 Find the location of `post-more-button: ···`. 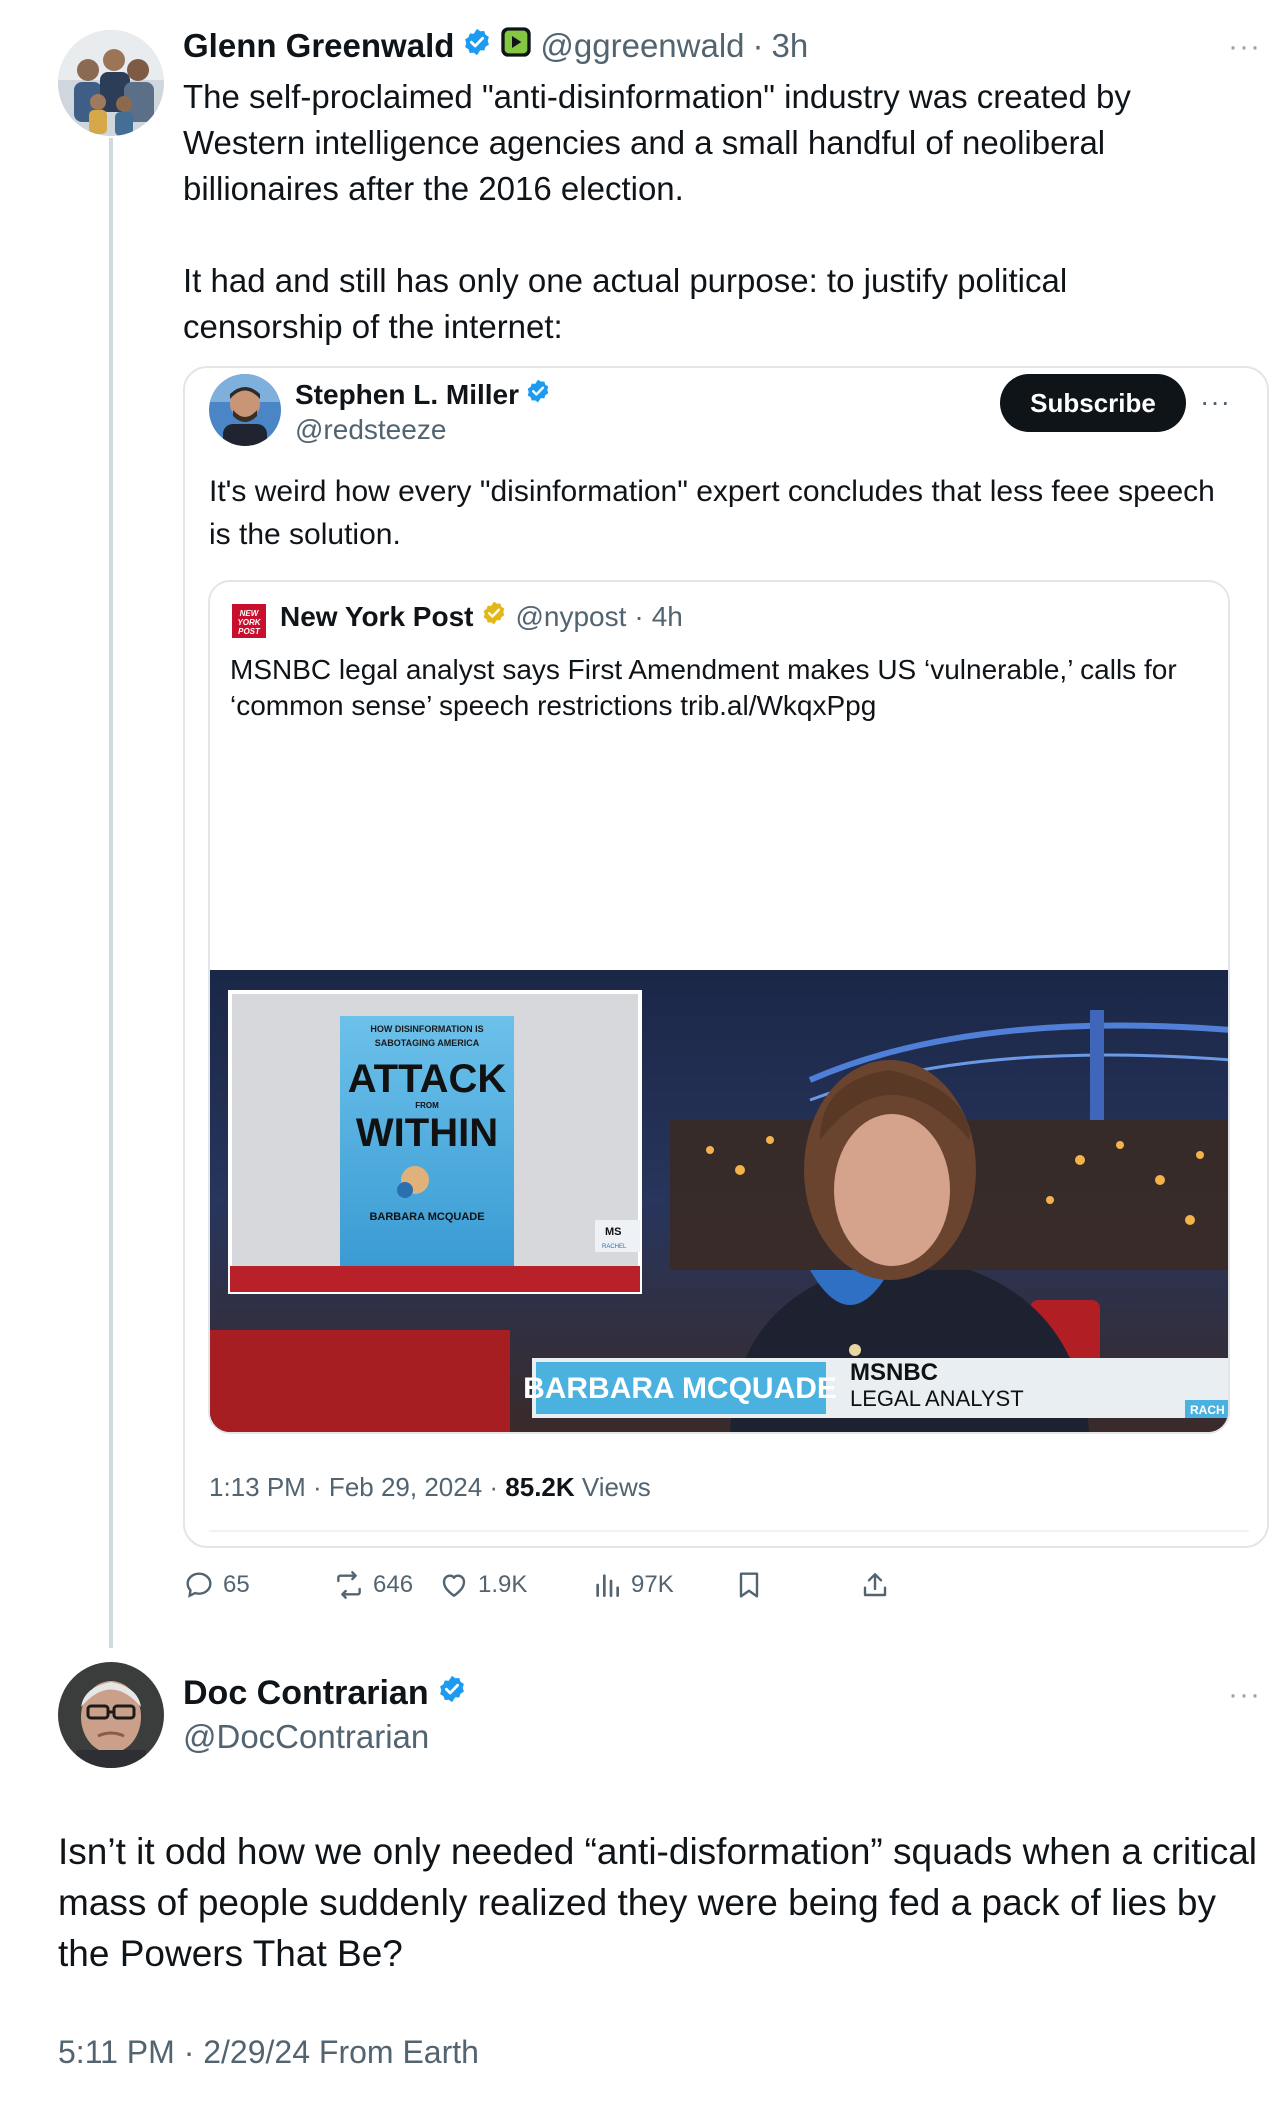

post-more-button: ··· is located at coordinates (1244, 47).